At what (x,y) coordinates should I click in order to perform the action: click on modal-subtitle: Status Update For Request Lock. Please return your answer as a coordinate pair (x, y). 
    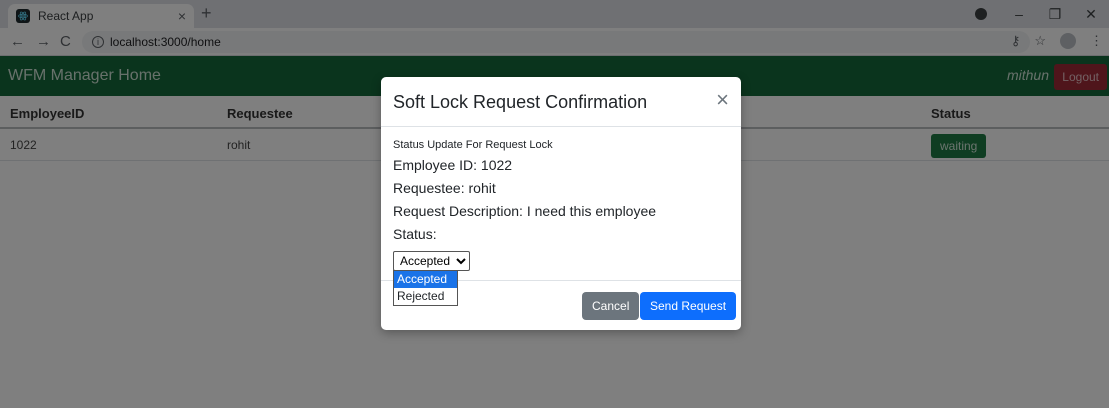
    Looking at the image, I should click on (473, 145).